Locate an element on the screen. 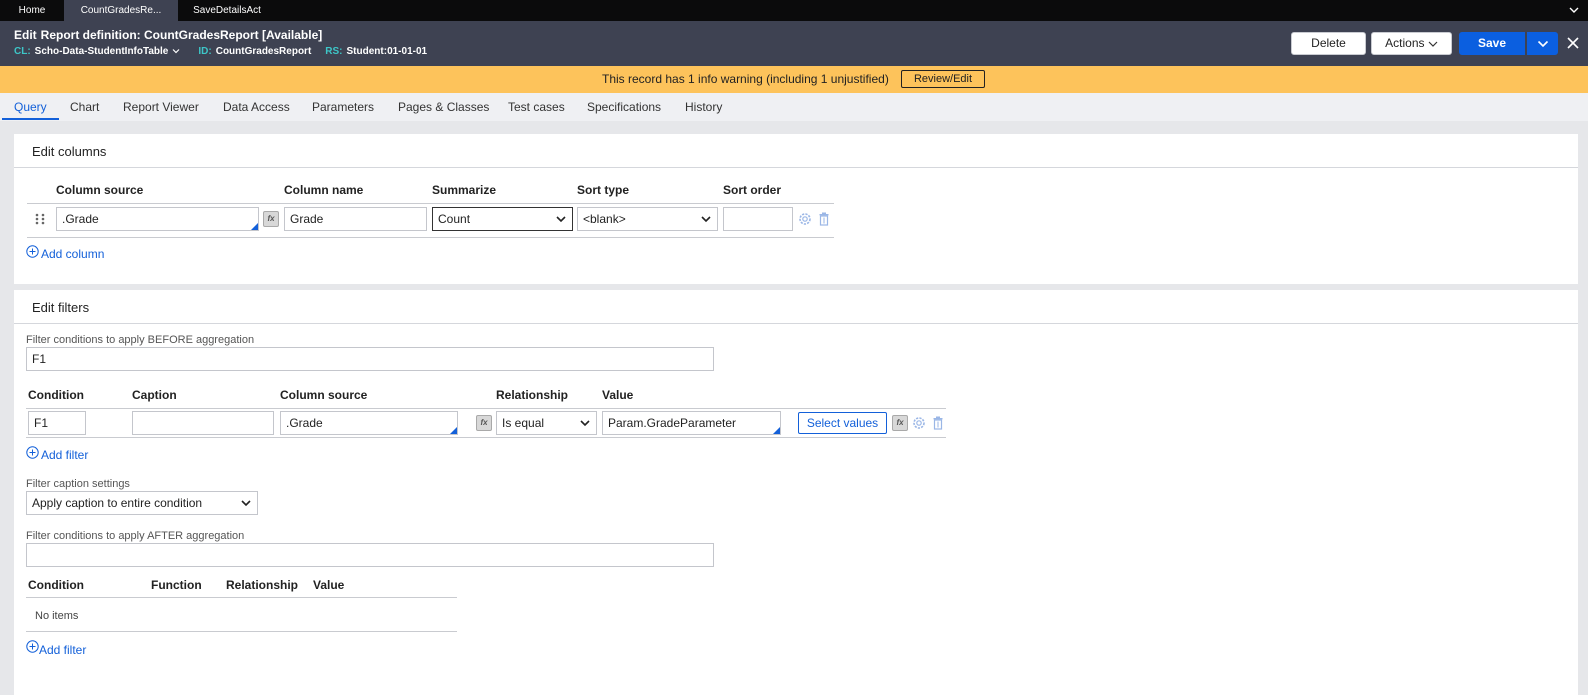 This screenshot has width=1588, height=695. sort-type-select: <blank> is located at coordinates (647, 219).